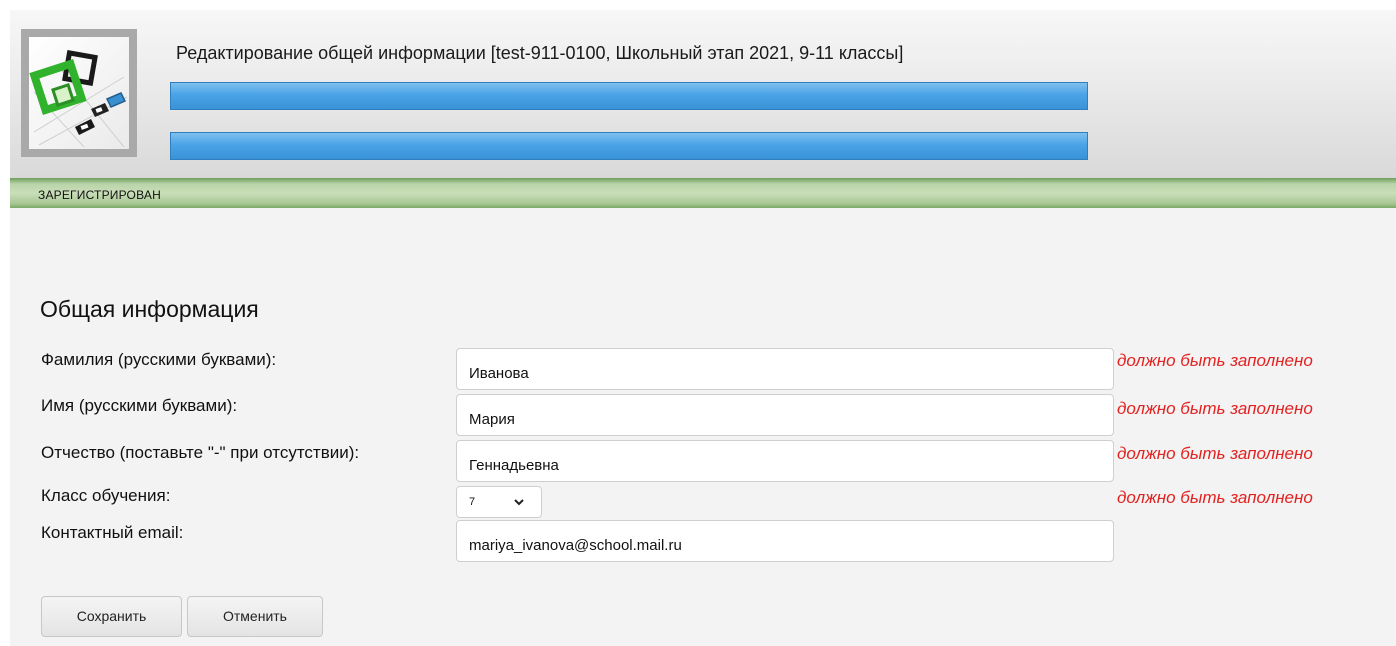  Describe the element at coordinates (200, 452) in the screenshot. I see `patronymic-label: Отчество (поставьте "-" при отсутствии):` at that location.